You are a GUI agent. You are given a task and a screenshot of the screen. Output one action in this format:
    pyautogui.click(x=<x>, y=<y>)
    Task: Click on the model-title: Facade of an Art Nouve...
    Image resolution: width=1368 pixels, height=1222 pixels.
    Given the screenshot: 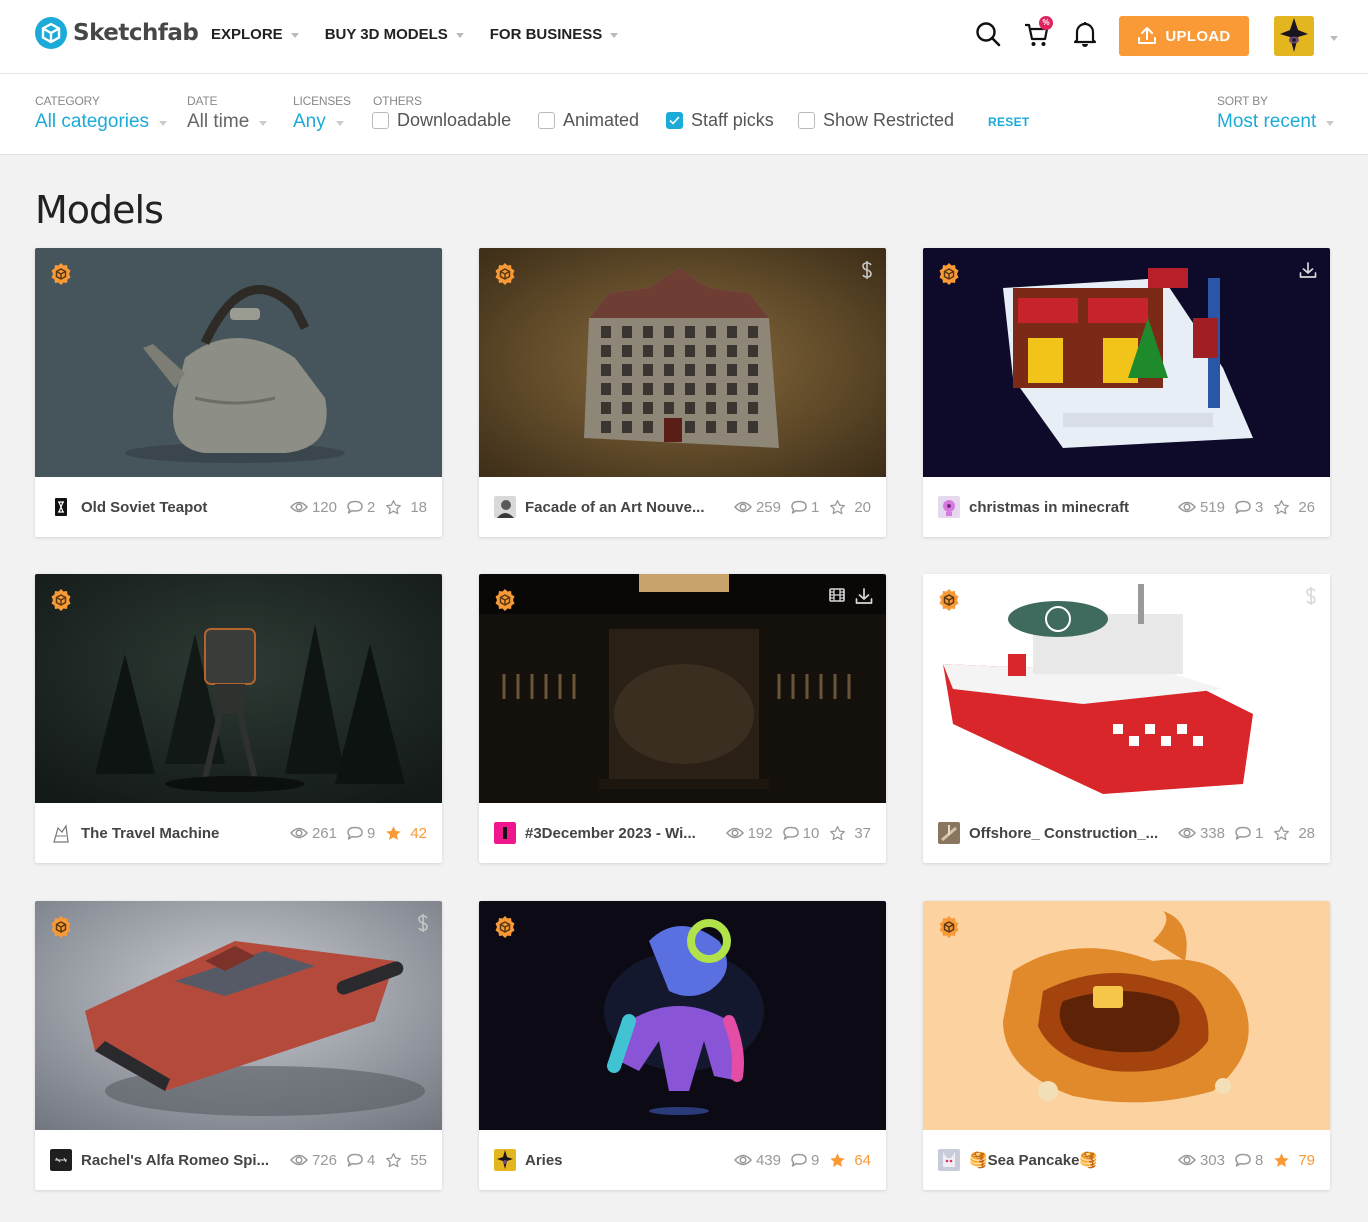 What is the action you would take?
    pyautogui.click(x=624, y=507)
    